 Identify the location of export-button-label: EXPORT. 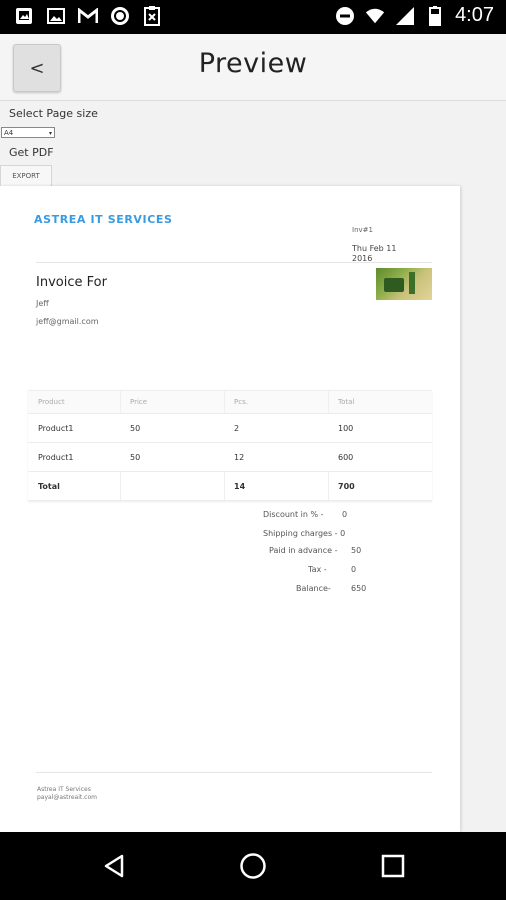
(26, 176).